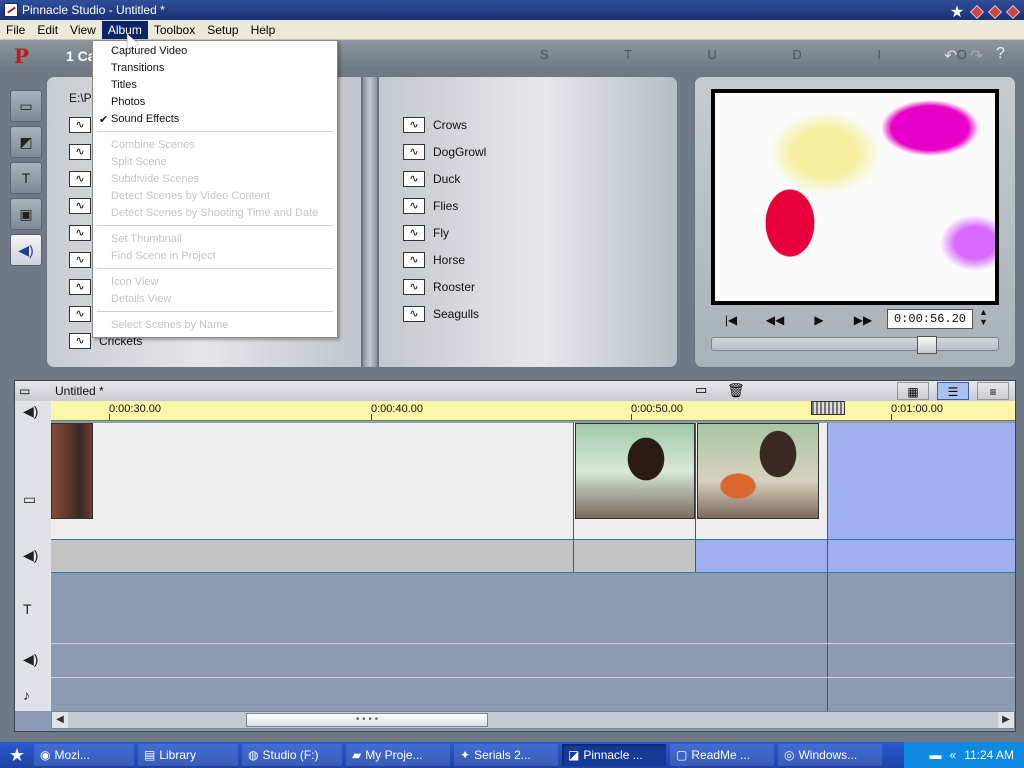  Describe the element at coordinates (15, 30) in the screenshot. I see `menu-file: File` at that location.